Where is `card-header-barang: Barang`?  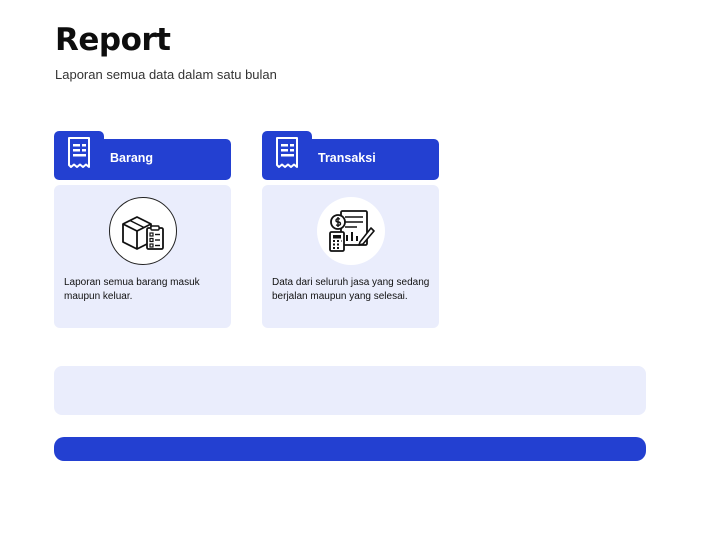 card-header-barang: Barang is located at coordinates (142, 155).